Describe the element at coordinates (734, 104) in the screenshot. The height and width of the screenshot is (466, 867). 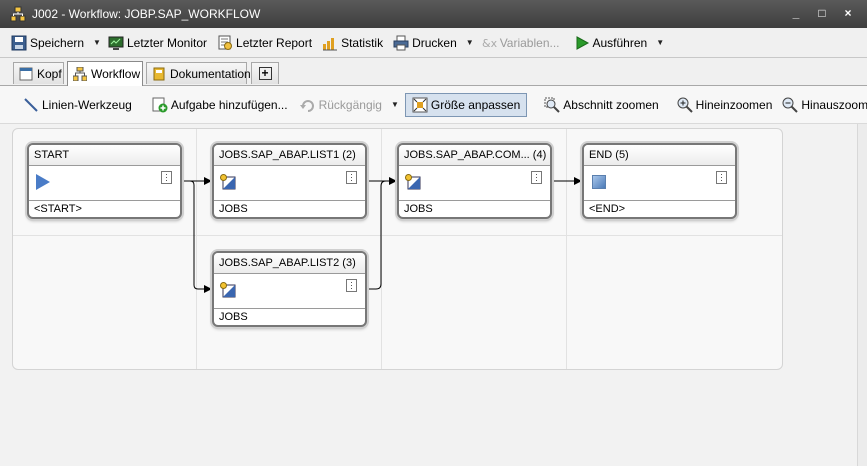
I see `zoom-in-label: Hineinzoomen` at that location.